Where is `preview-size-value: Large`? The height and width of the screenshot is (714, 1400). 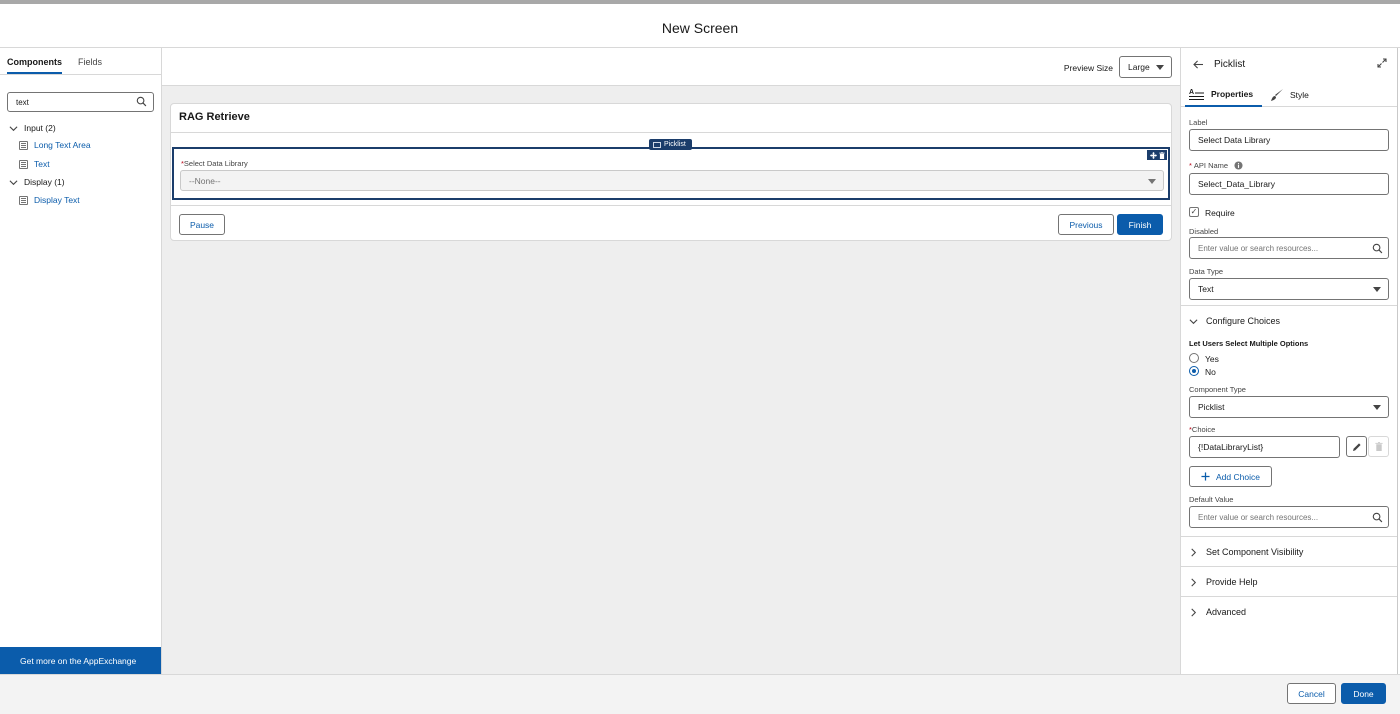 preview-size-value: Large is located at coordinates (1139, 67).